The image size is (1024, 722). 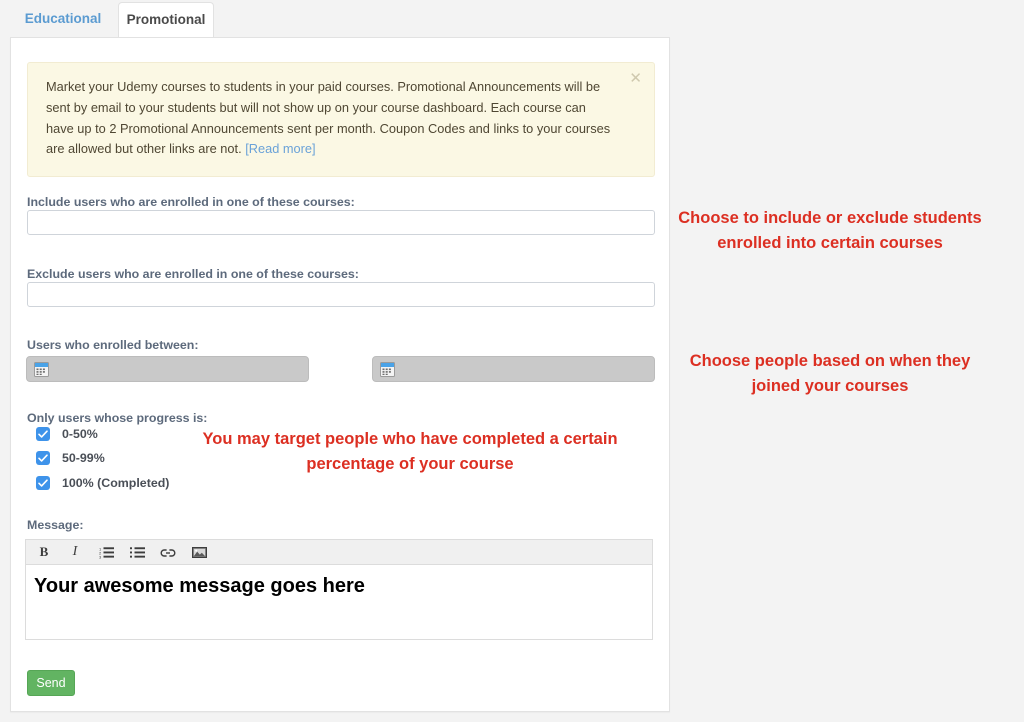 What do you see at coordinates (51, 683) in the screenshot?
I see `send-button: Send` at bounding box center [51, 683].